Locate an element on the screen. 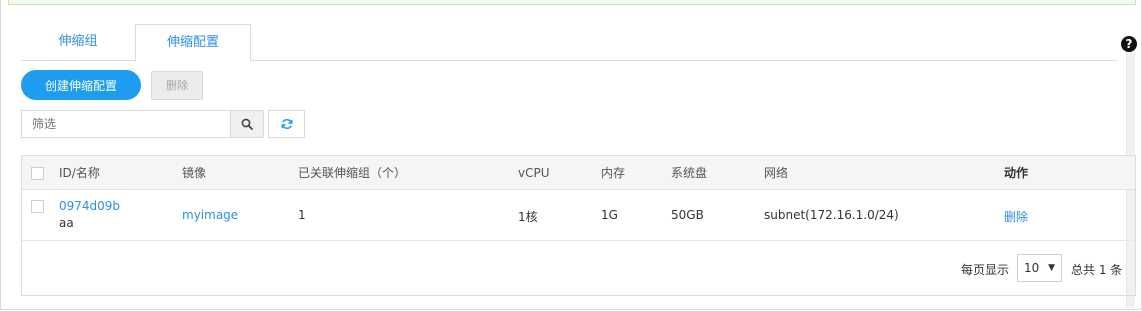 This screenshot has height=311, width=1142. table-header: ID/名称 镜像 已关联伸缩组（个） vCPU 内存 系统盘 网络 动作 is located at coordinates (578, 173).